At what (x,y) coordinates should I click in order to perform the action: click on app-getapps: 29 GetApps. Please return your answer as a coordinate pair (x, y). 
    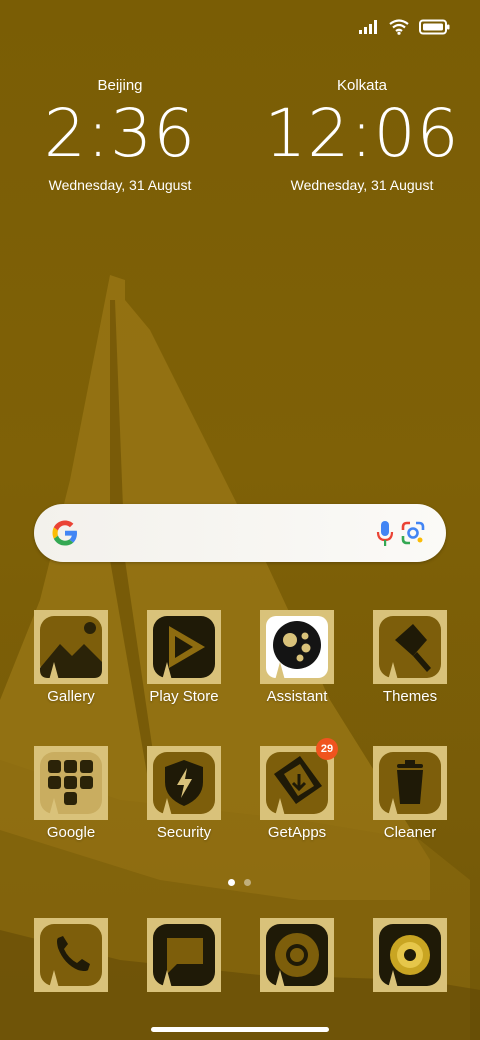
    Looking at the image, I should click on (297, 790).